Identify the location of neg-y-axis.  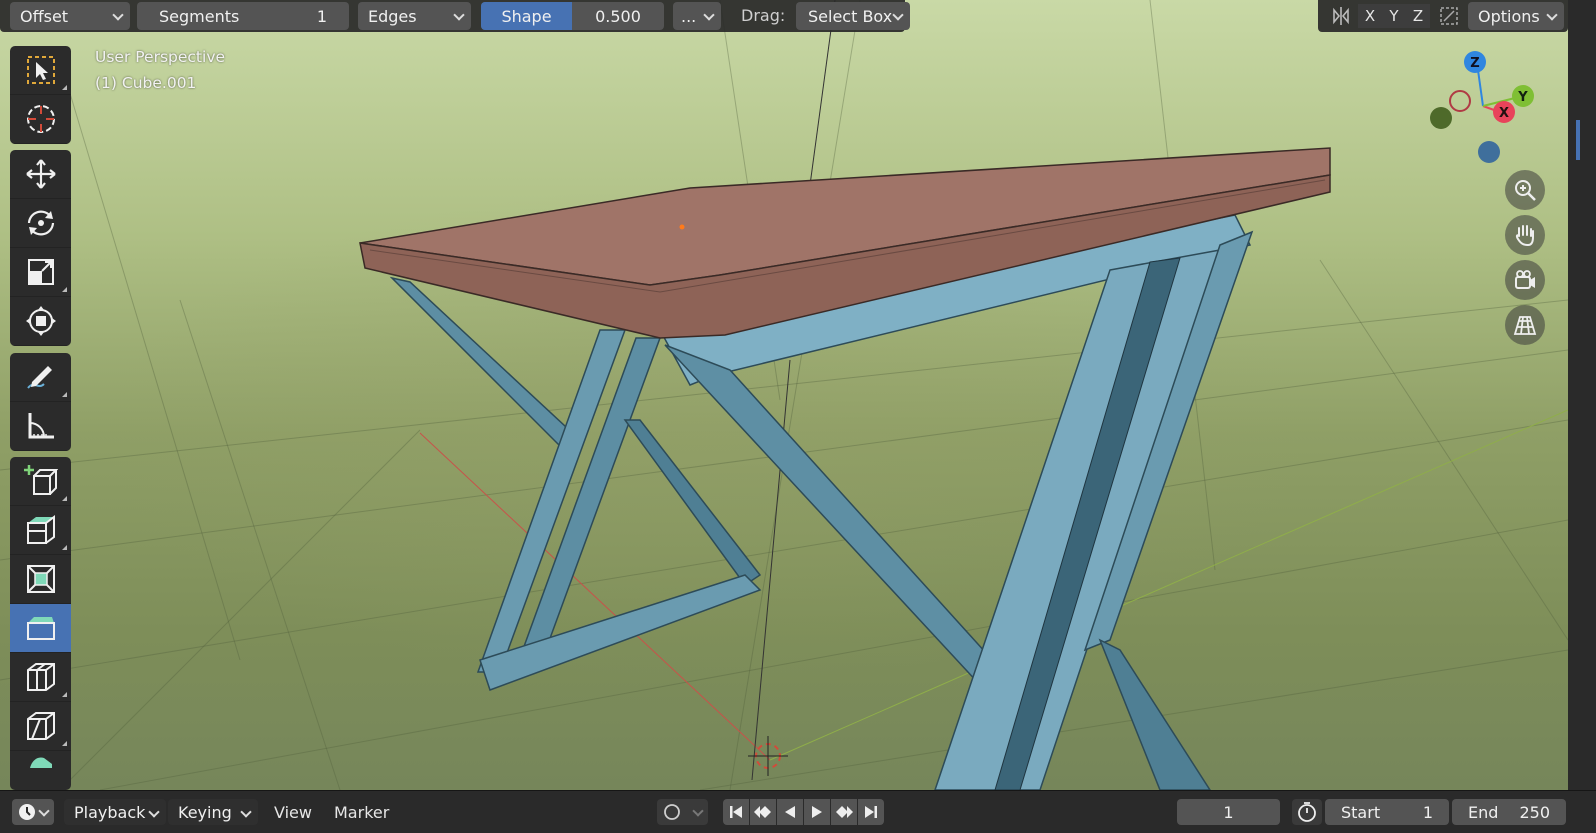
(1441, 118).